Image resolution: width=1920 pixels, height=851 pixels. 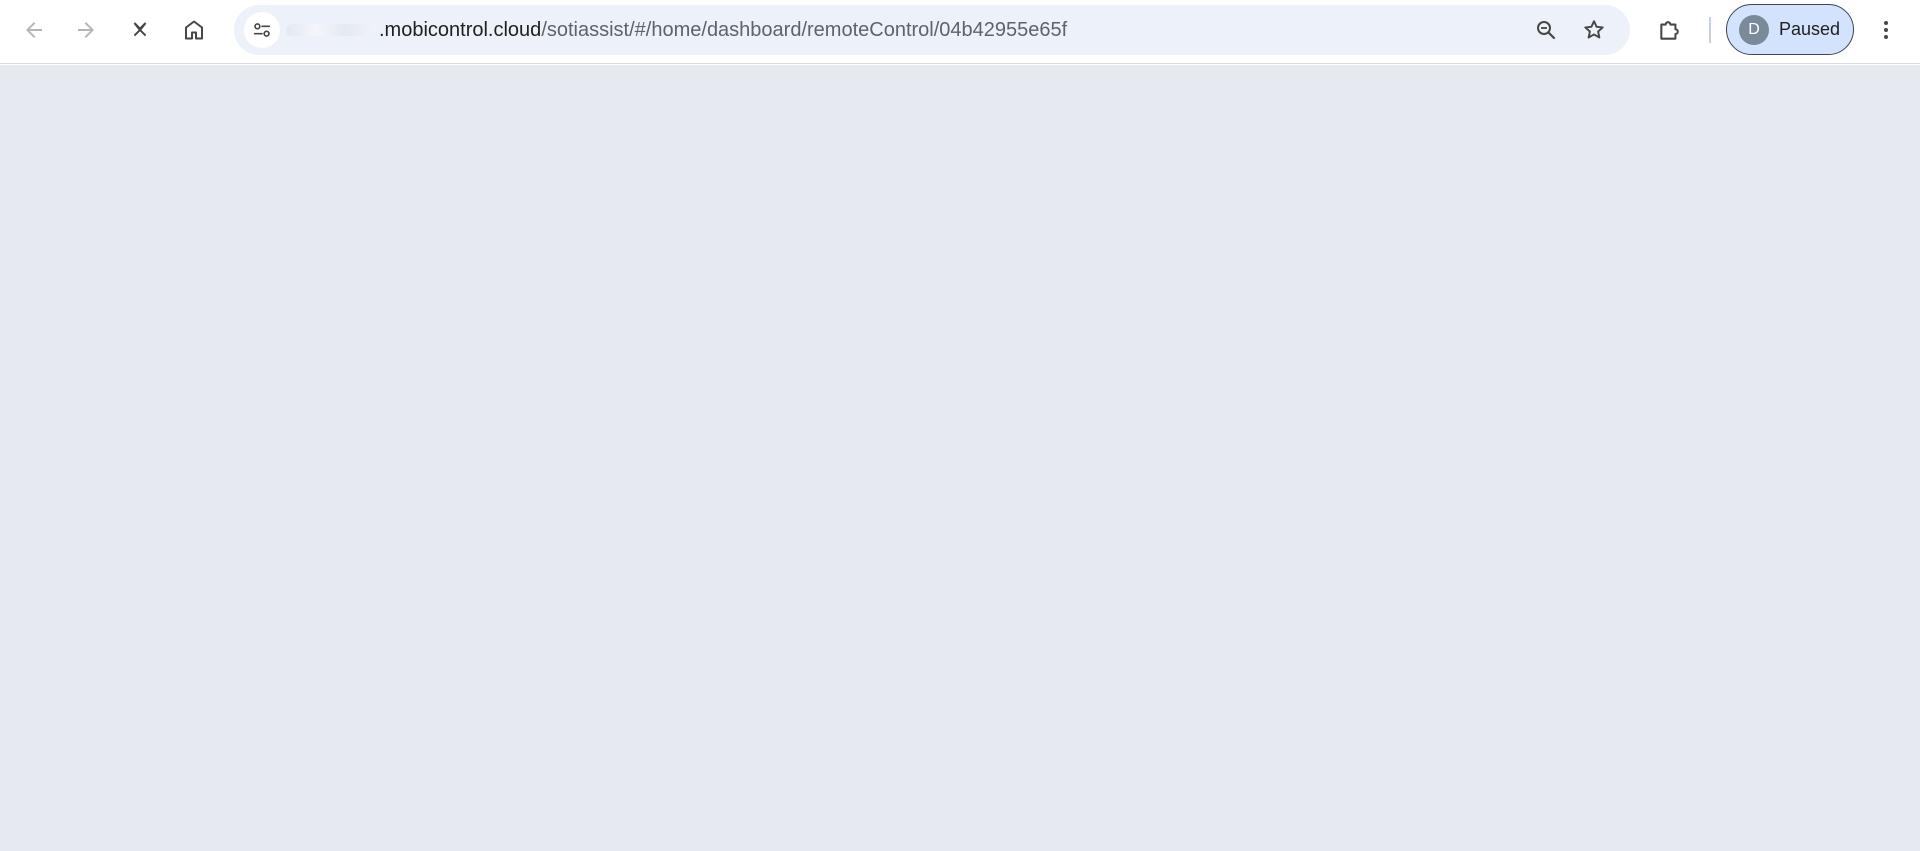 I want to click on arrow-left-icon, so click(x=34, y=30).